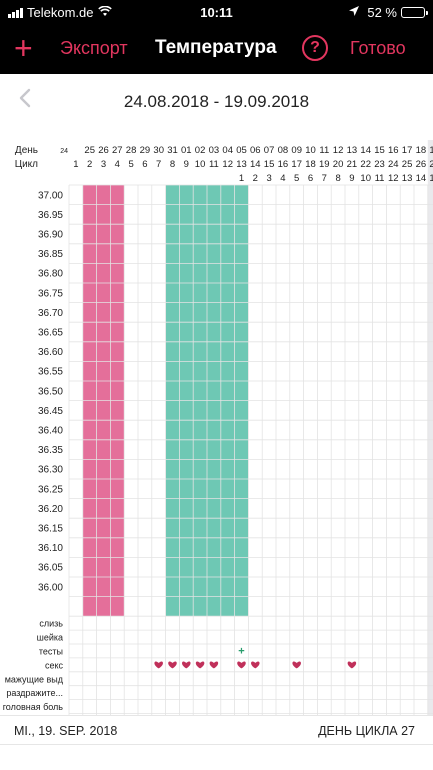 This screenshot has width=433, height=770. I want to click on location-icon, so click(354, 12).